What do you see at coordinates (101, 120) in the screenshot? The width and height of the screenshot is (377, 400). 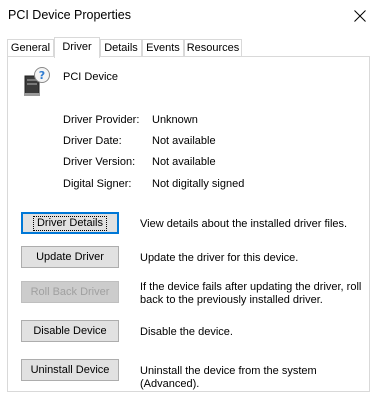 I see `driver-provider-label: Driver Provider:` at bounding box center [101, 120].